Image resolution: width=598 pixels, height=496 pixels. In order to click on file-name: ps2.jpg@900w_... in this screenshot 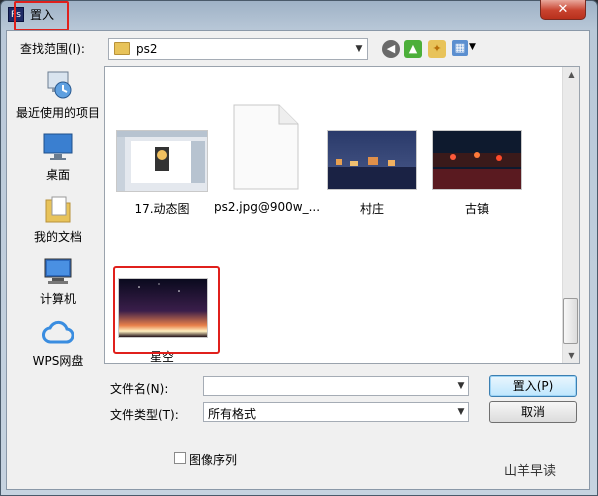, I will do `click(267, 207)`.